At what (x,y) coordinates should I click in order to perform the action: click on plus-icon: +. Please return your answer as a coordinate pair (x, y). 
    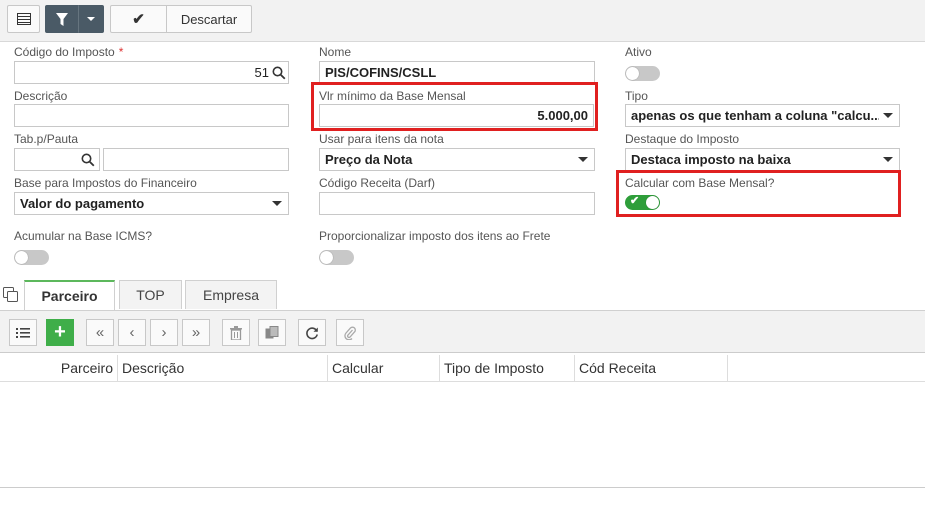
    Looking at the image, I should click on (60, 332).